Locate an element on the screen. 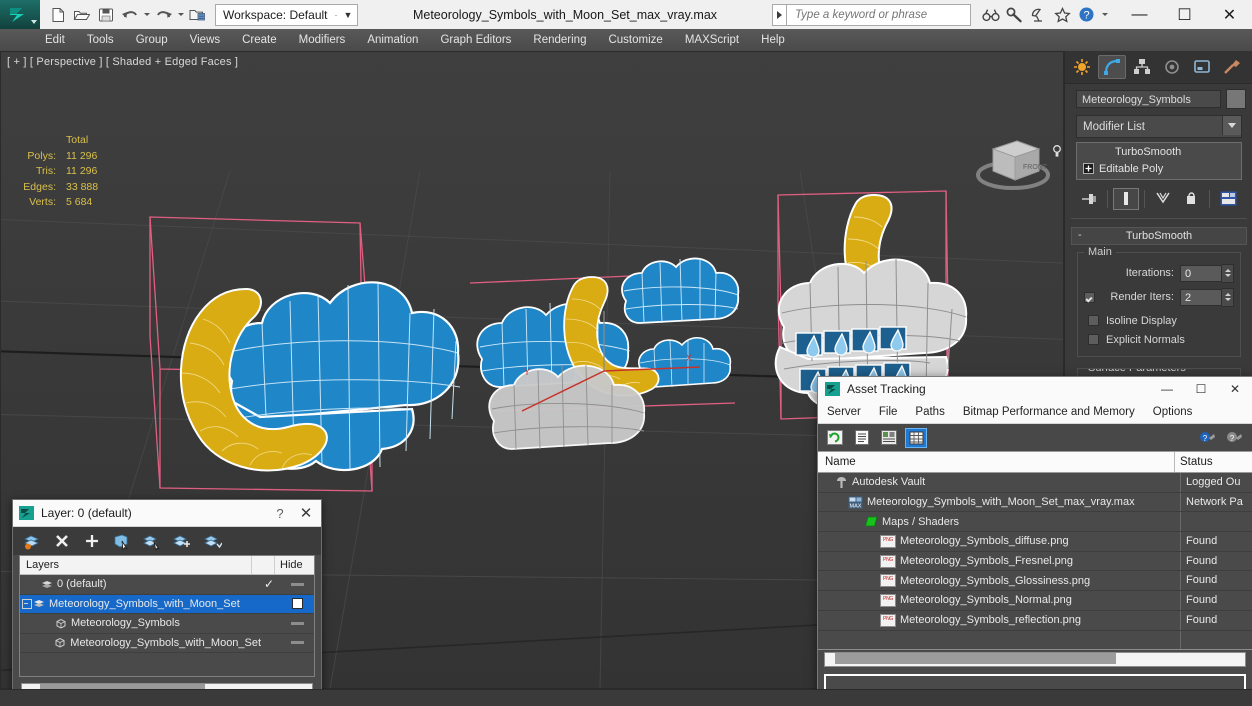 This screenshot has height=706, width=1252. create-tab-icon is located at coordinates (1082, 67).